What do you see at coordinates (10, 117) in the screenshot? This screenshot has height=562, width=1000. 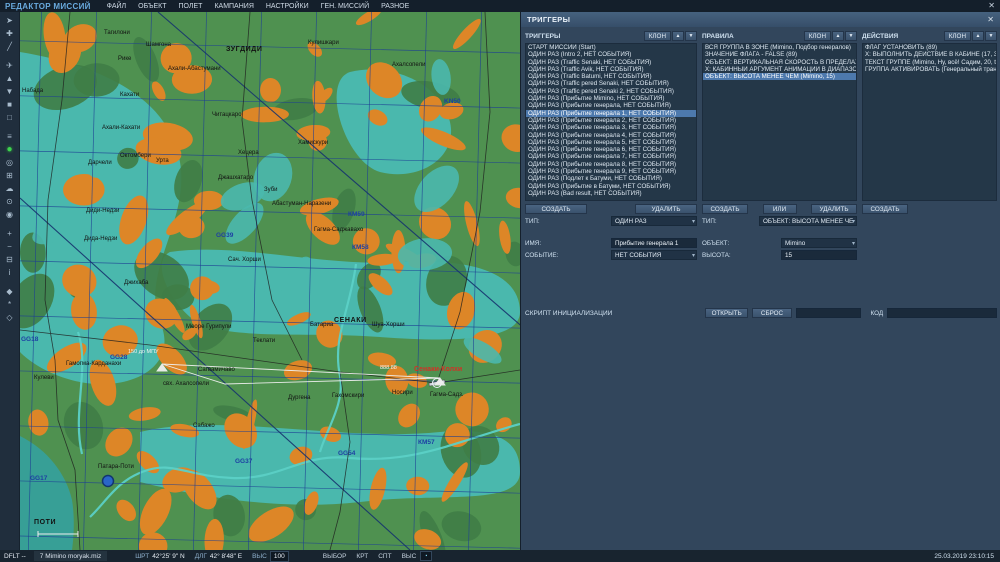 I see `static-object-icon: □` at bounding box center [10, 117].